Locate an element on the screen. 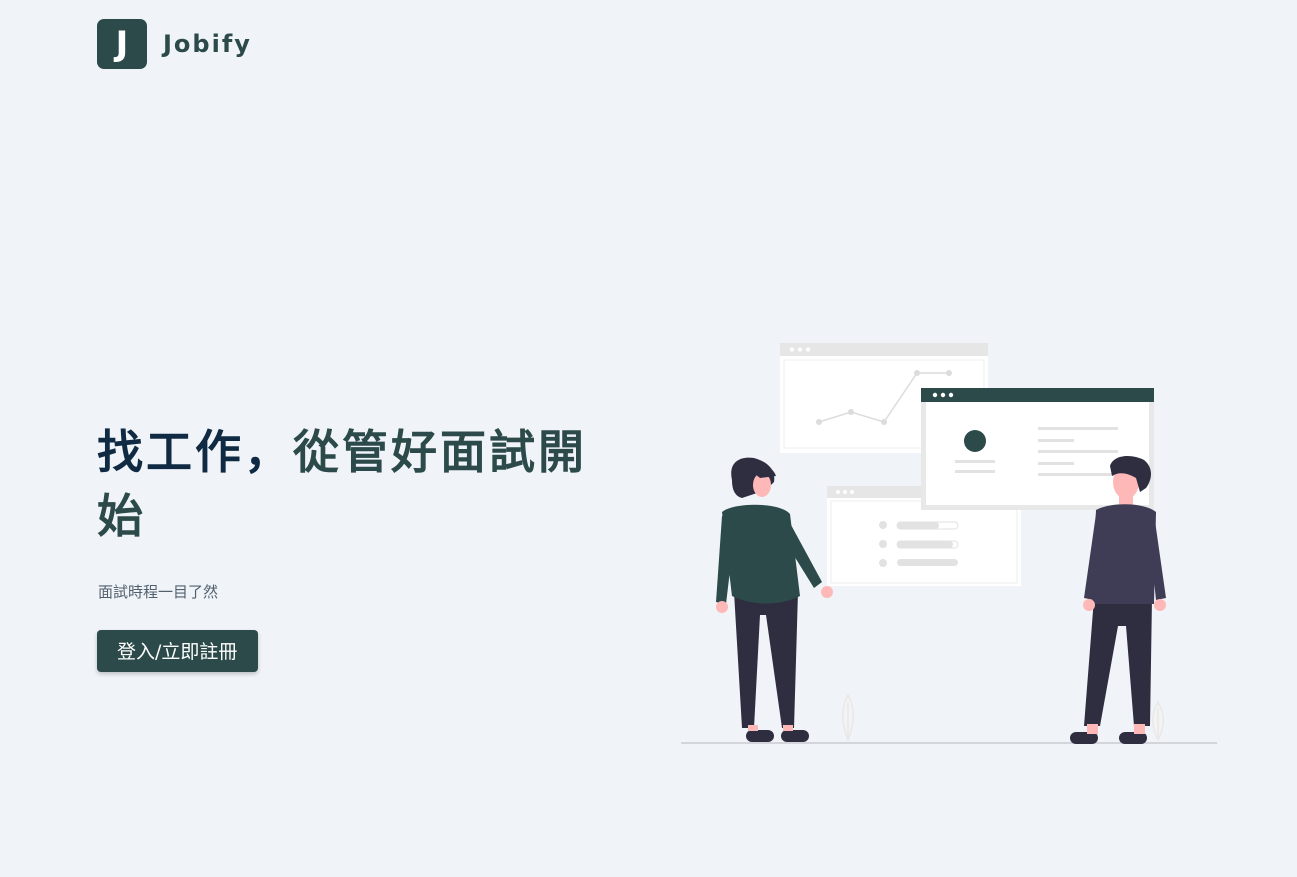 The width and height of the screenshot is (1297, 877). hero-title: 找工作，從管好面試開始 is located at coordinates (357, 484).